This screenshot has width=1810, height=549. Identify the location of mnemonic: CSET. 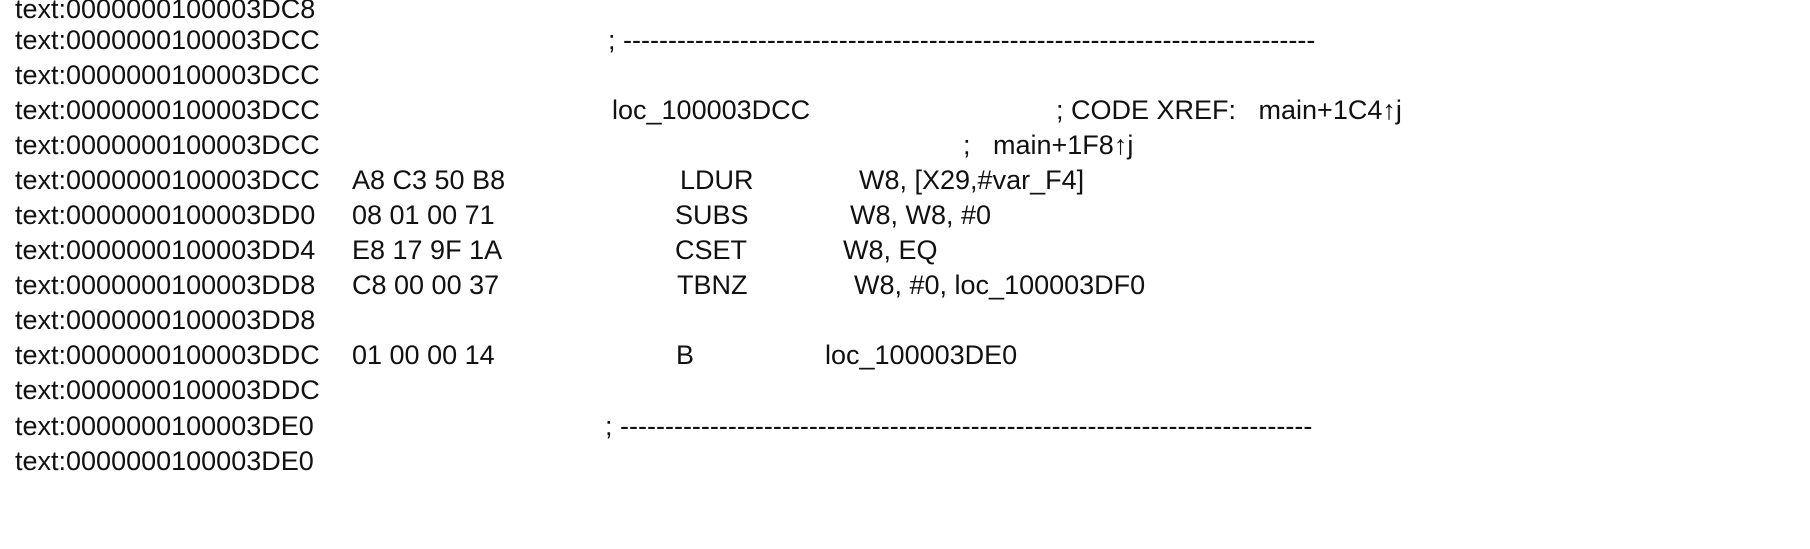
(711, 250).